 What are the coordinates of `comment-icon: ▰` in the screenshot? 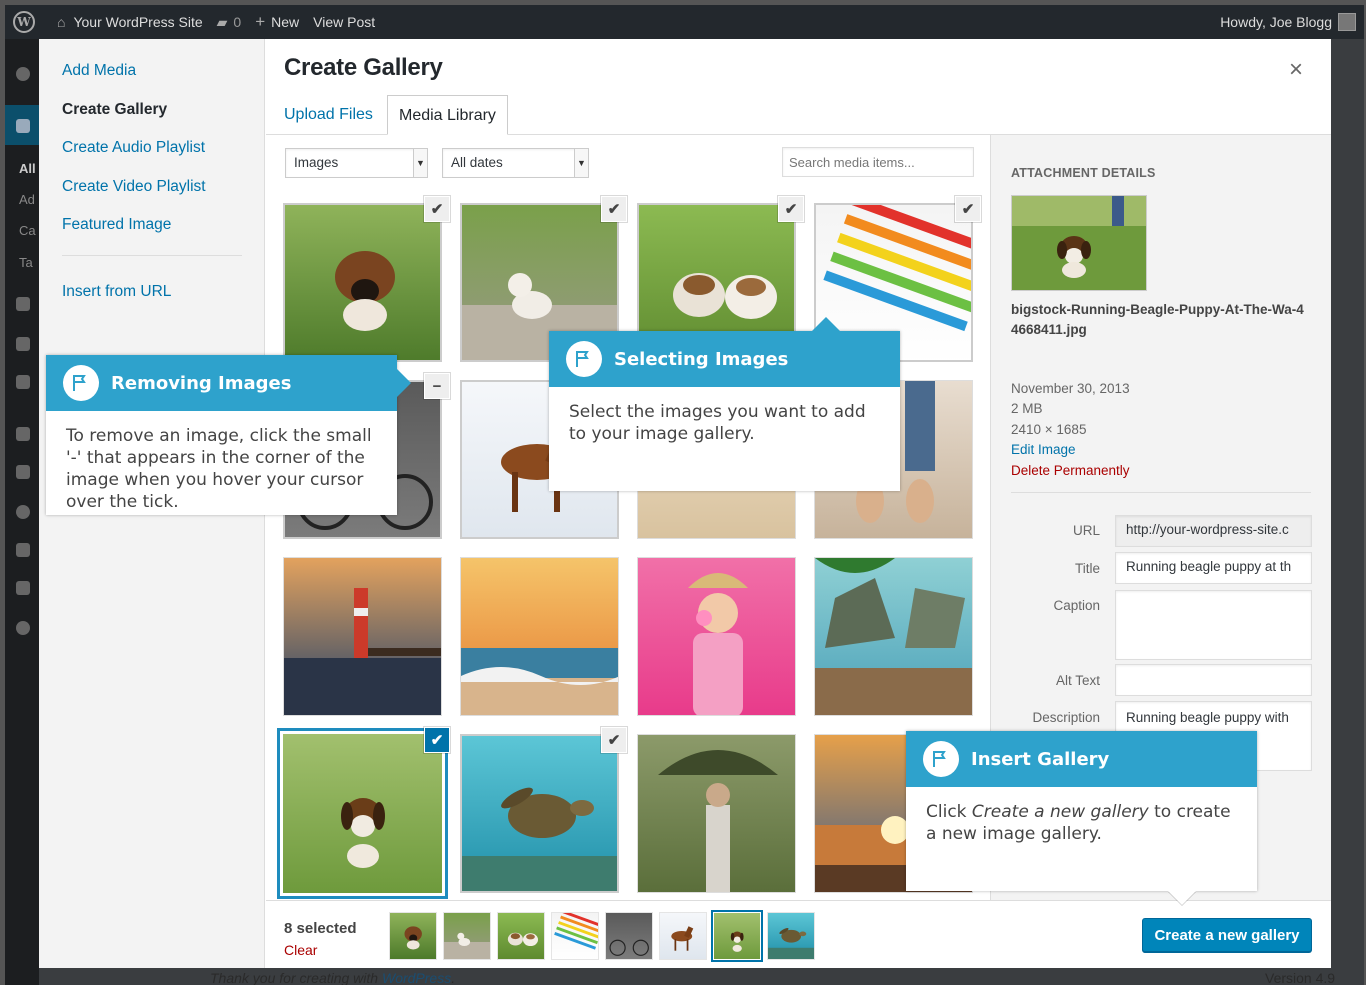 It's located at (222, 21).